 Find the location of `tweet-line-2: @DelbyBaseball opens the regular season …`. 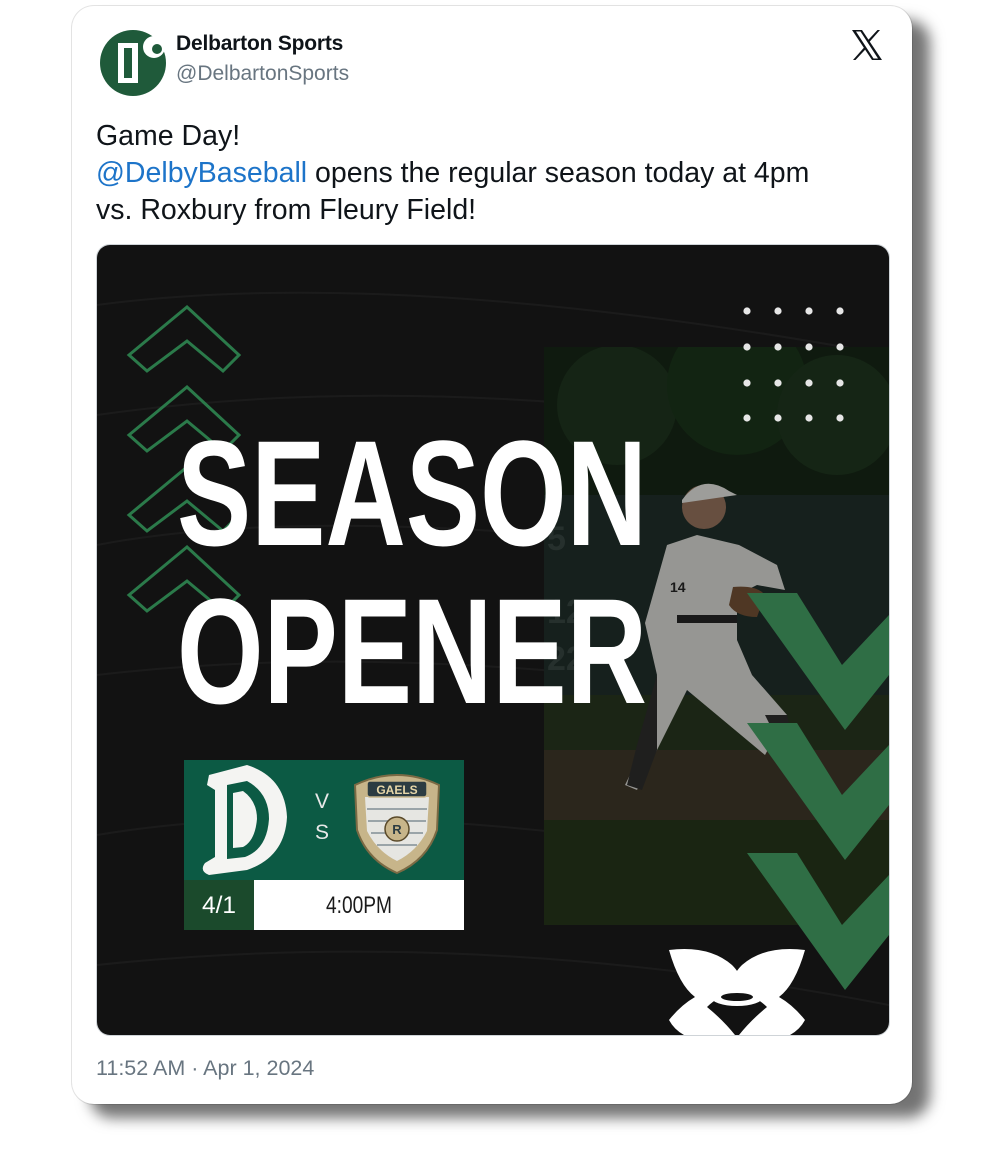

tweet-line-2: @DelbyBaseball opens the regular season … is located at coordinates (491, 173).